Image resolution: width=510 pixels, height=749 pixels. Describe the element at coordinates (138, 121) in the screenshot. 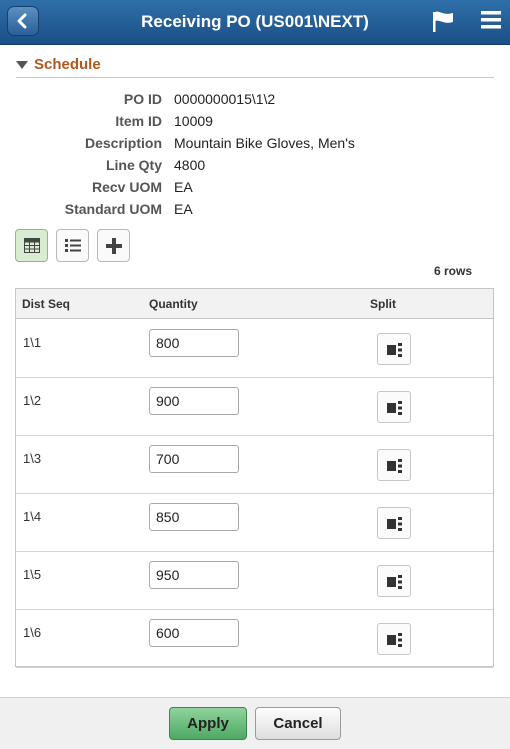

I see `field-label: Item ID` at that location.